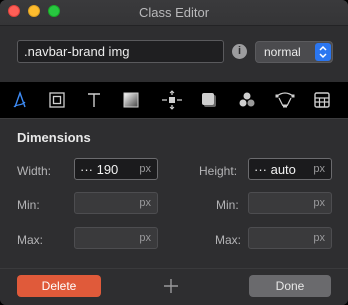 Image resolution: width=348 pixels, height=305 pixels. Describe the element at coordinates (290, 203) in the screenshot. I see `min-height-field: px` at that location.